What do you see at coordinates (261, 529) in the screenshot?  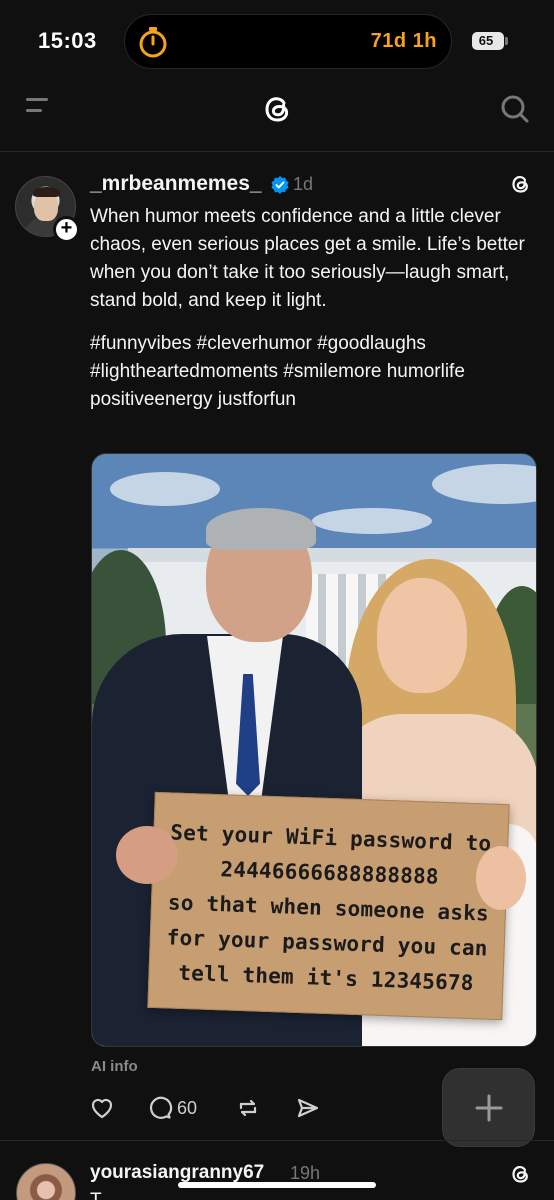 I see `man-hair` at bounding box center [261, 529].